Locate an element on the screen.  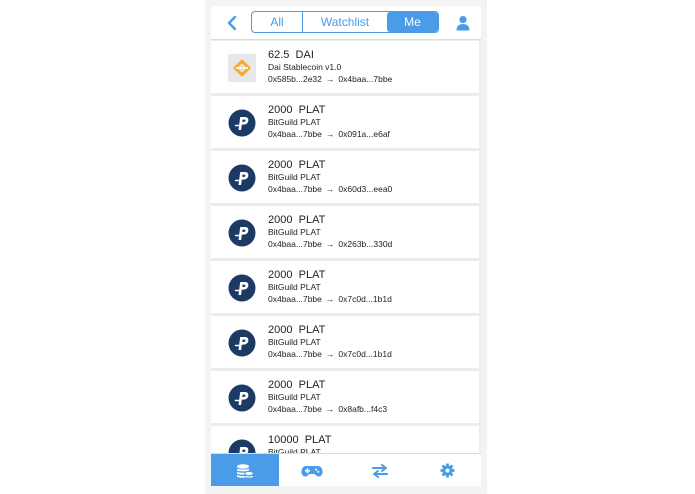
bottom-nav is located at coordinates (346, 469).